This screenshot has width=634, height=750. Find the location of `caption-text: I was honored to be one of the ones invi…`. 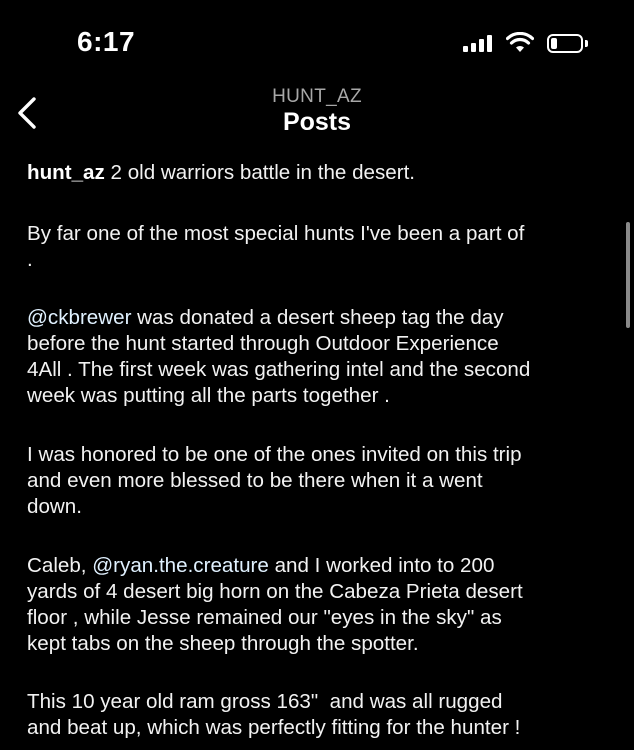

caption-text: I was honored to be one of the ones invi… is located at coordinates (274, 454).